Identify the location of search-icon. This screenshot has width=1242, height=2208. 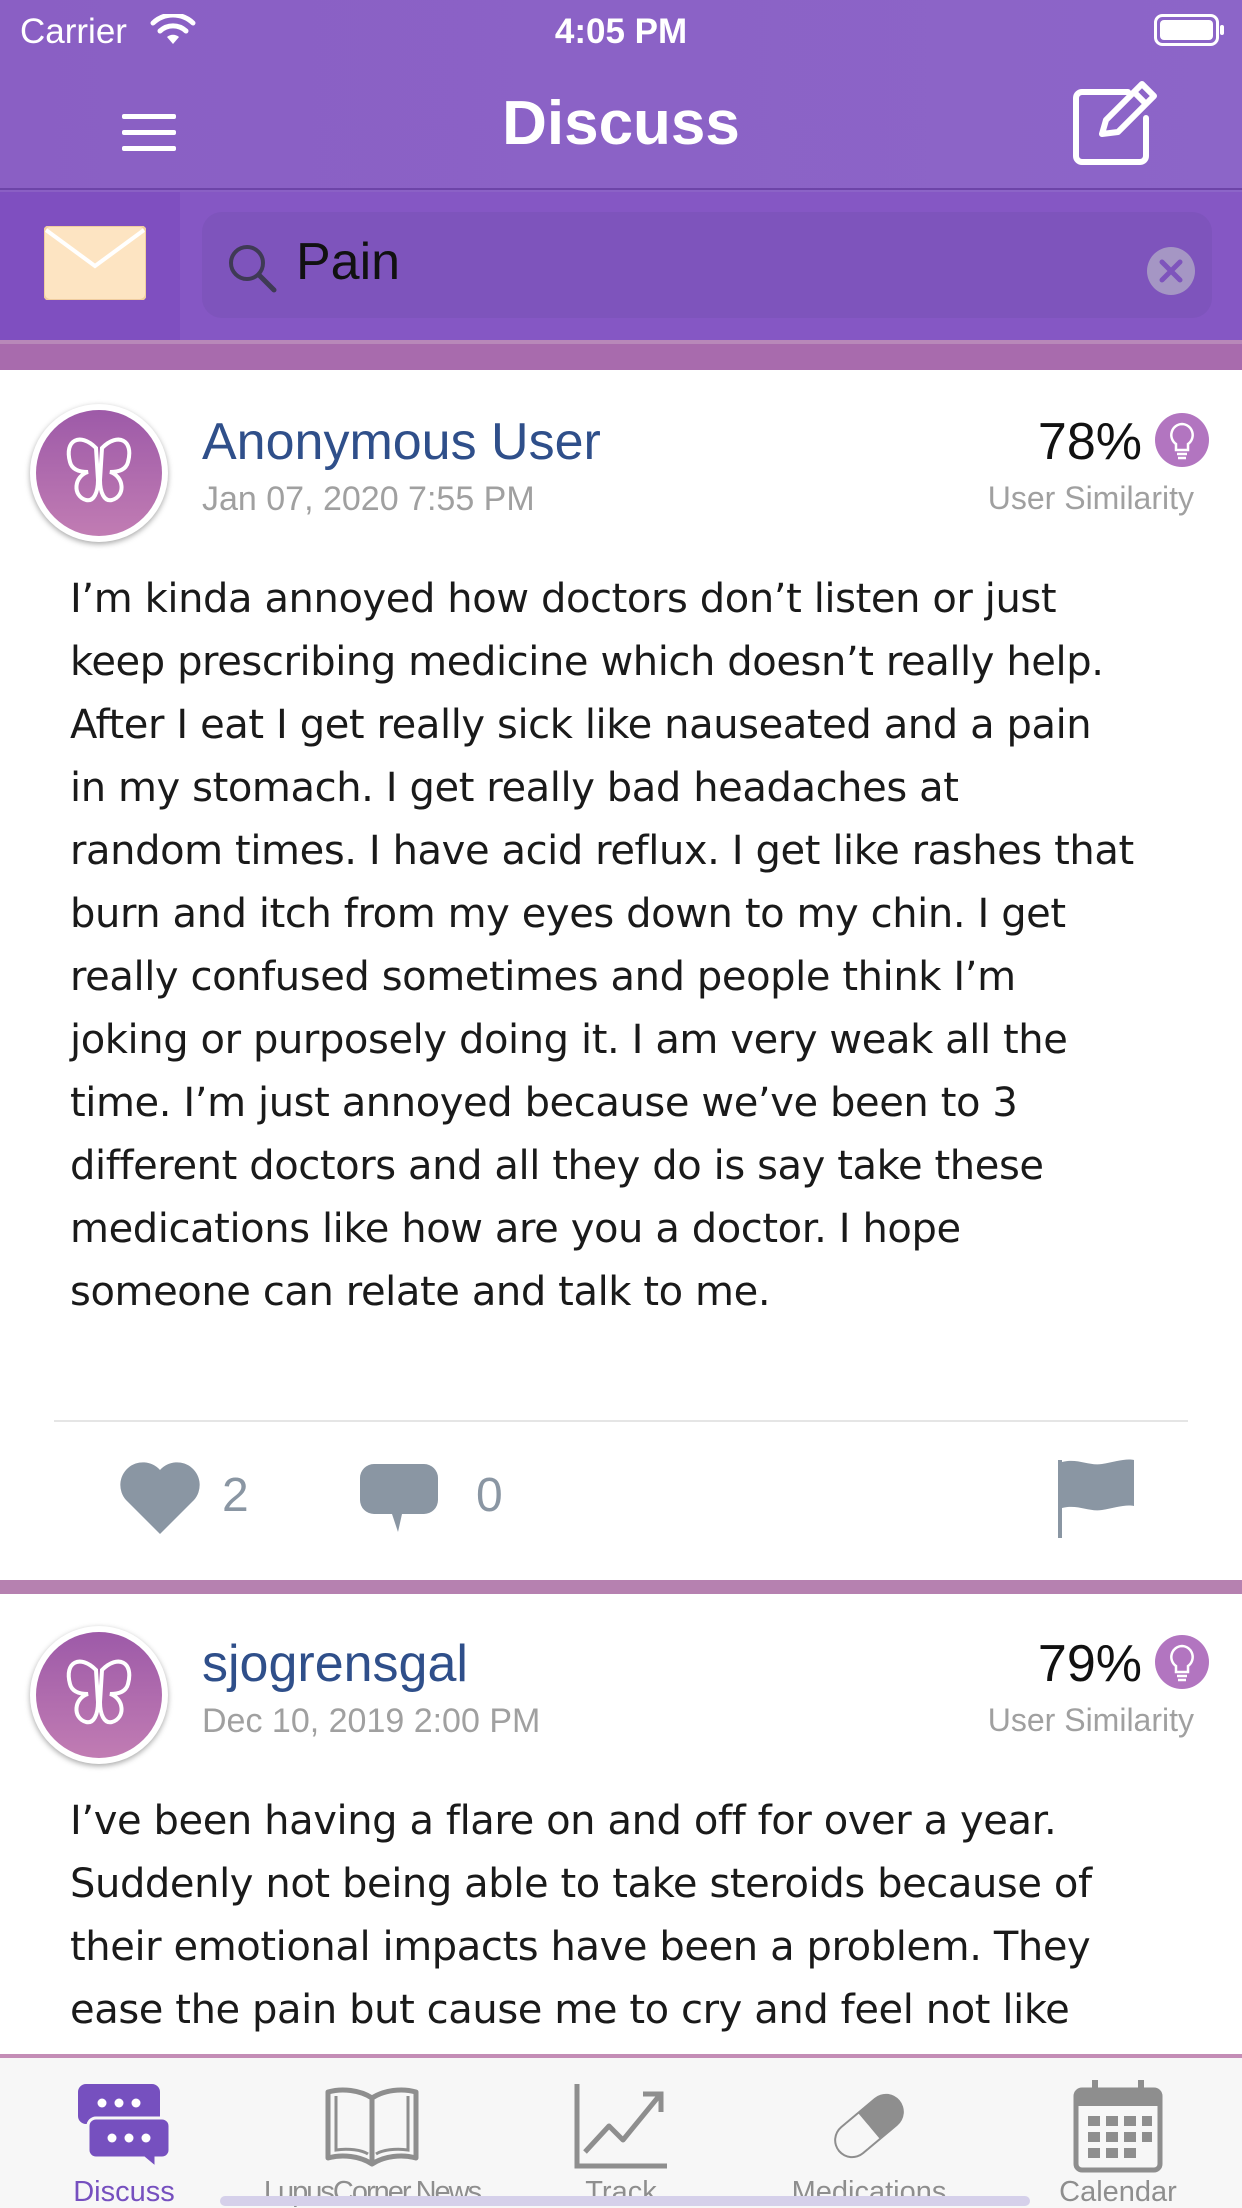
(253, 269).